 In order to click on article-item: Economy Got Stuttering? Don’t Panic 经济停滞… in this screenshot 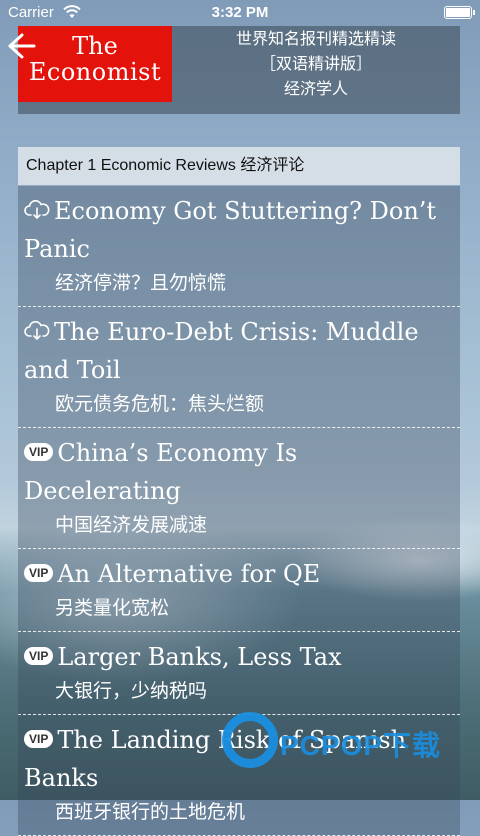, I will do `click(239, 246)`.